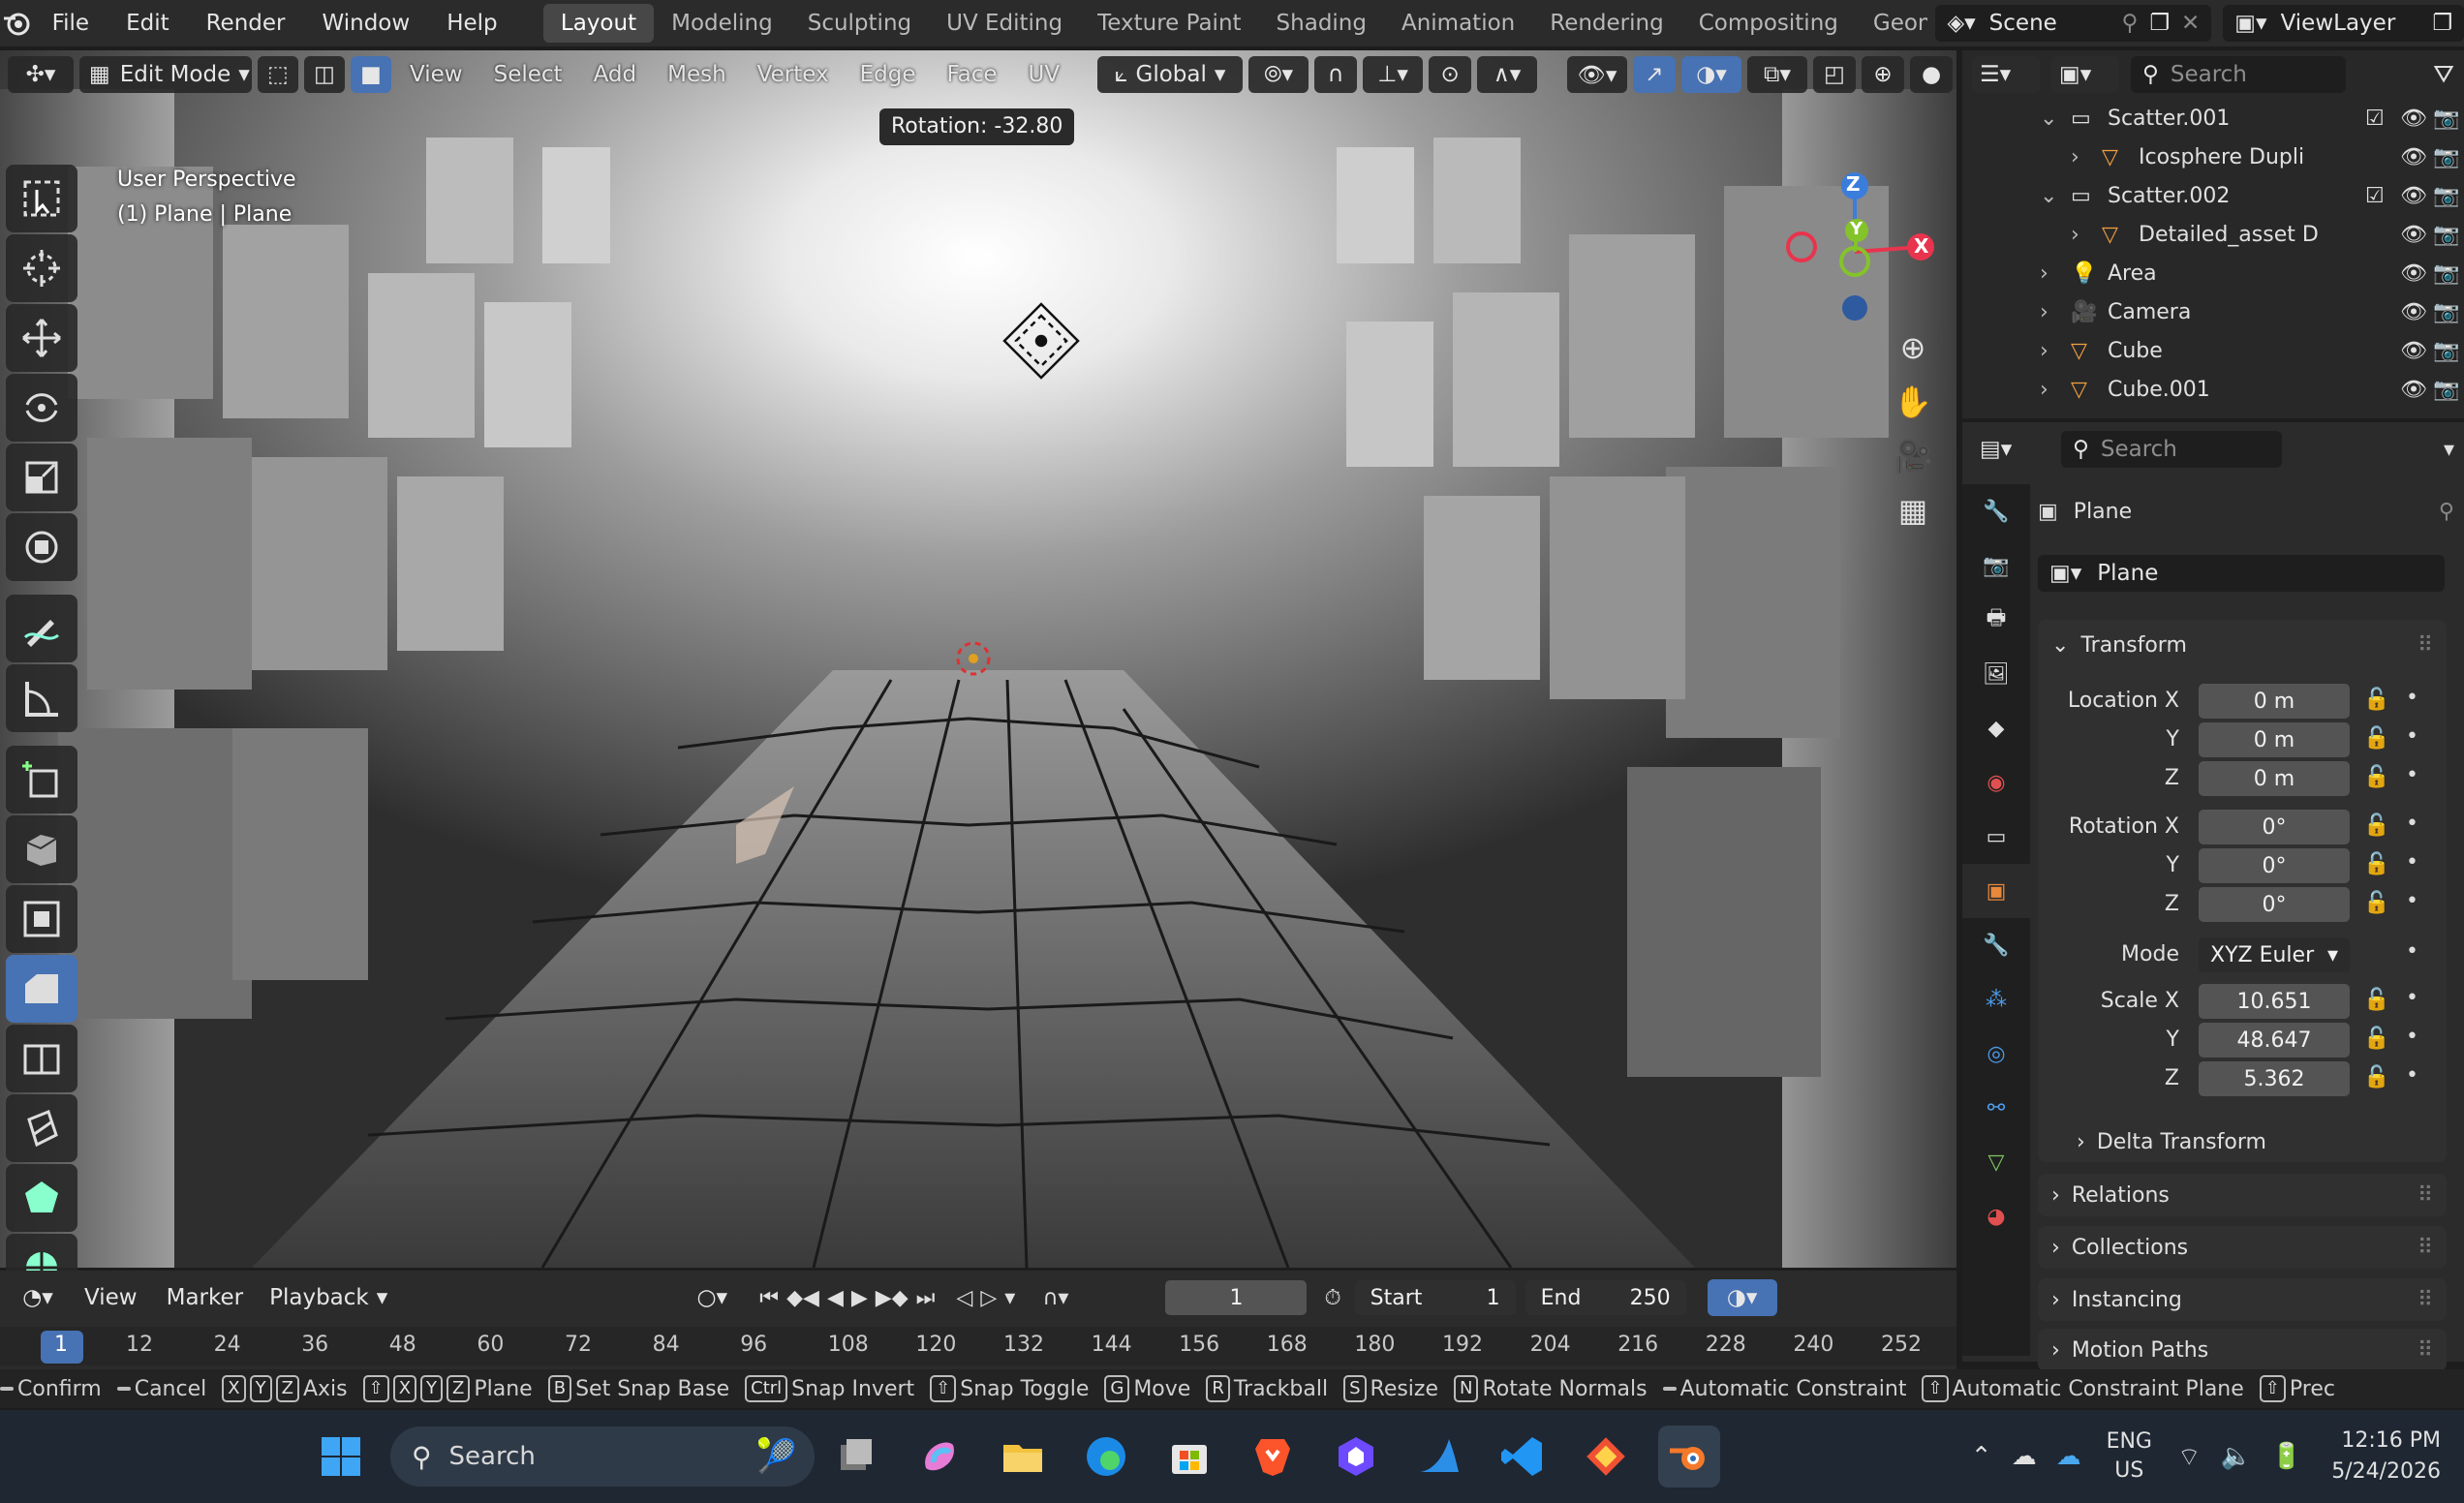 The width and height of the screenshot is (2464, 1503). What do you see at coordinates (71, 23) in the screenshot?
I see `menu-file: File` at bounding box center [71, 23].